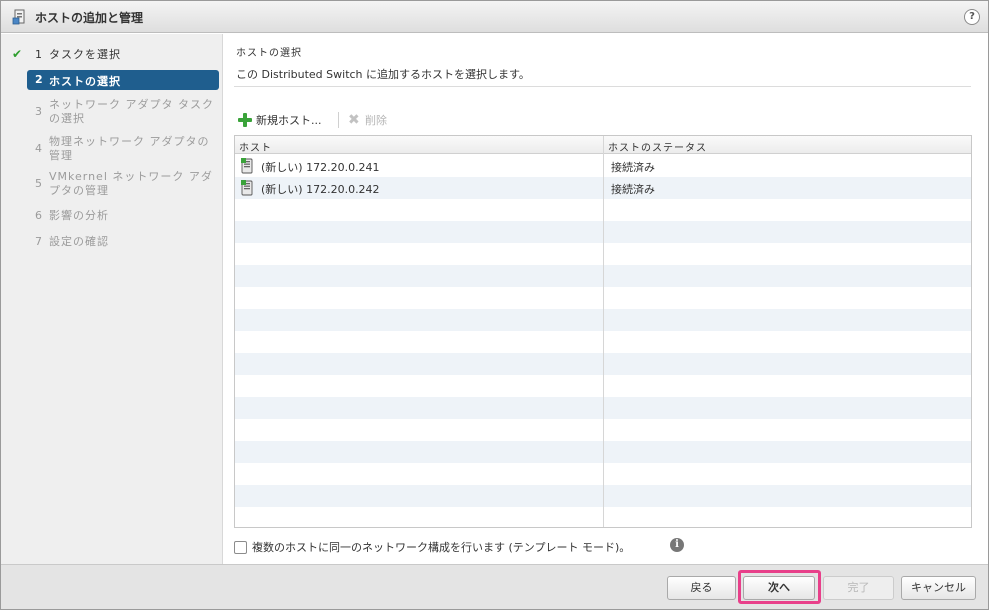  I want to click on column-divider, so click(603, 331).